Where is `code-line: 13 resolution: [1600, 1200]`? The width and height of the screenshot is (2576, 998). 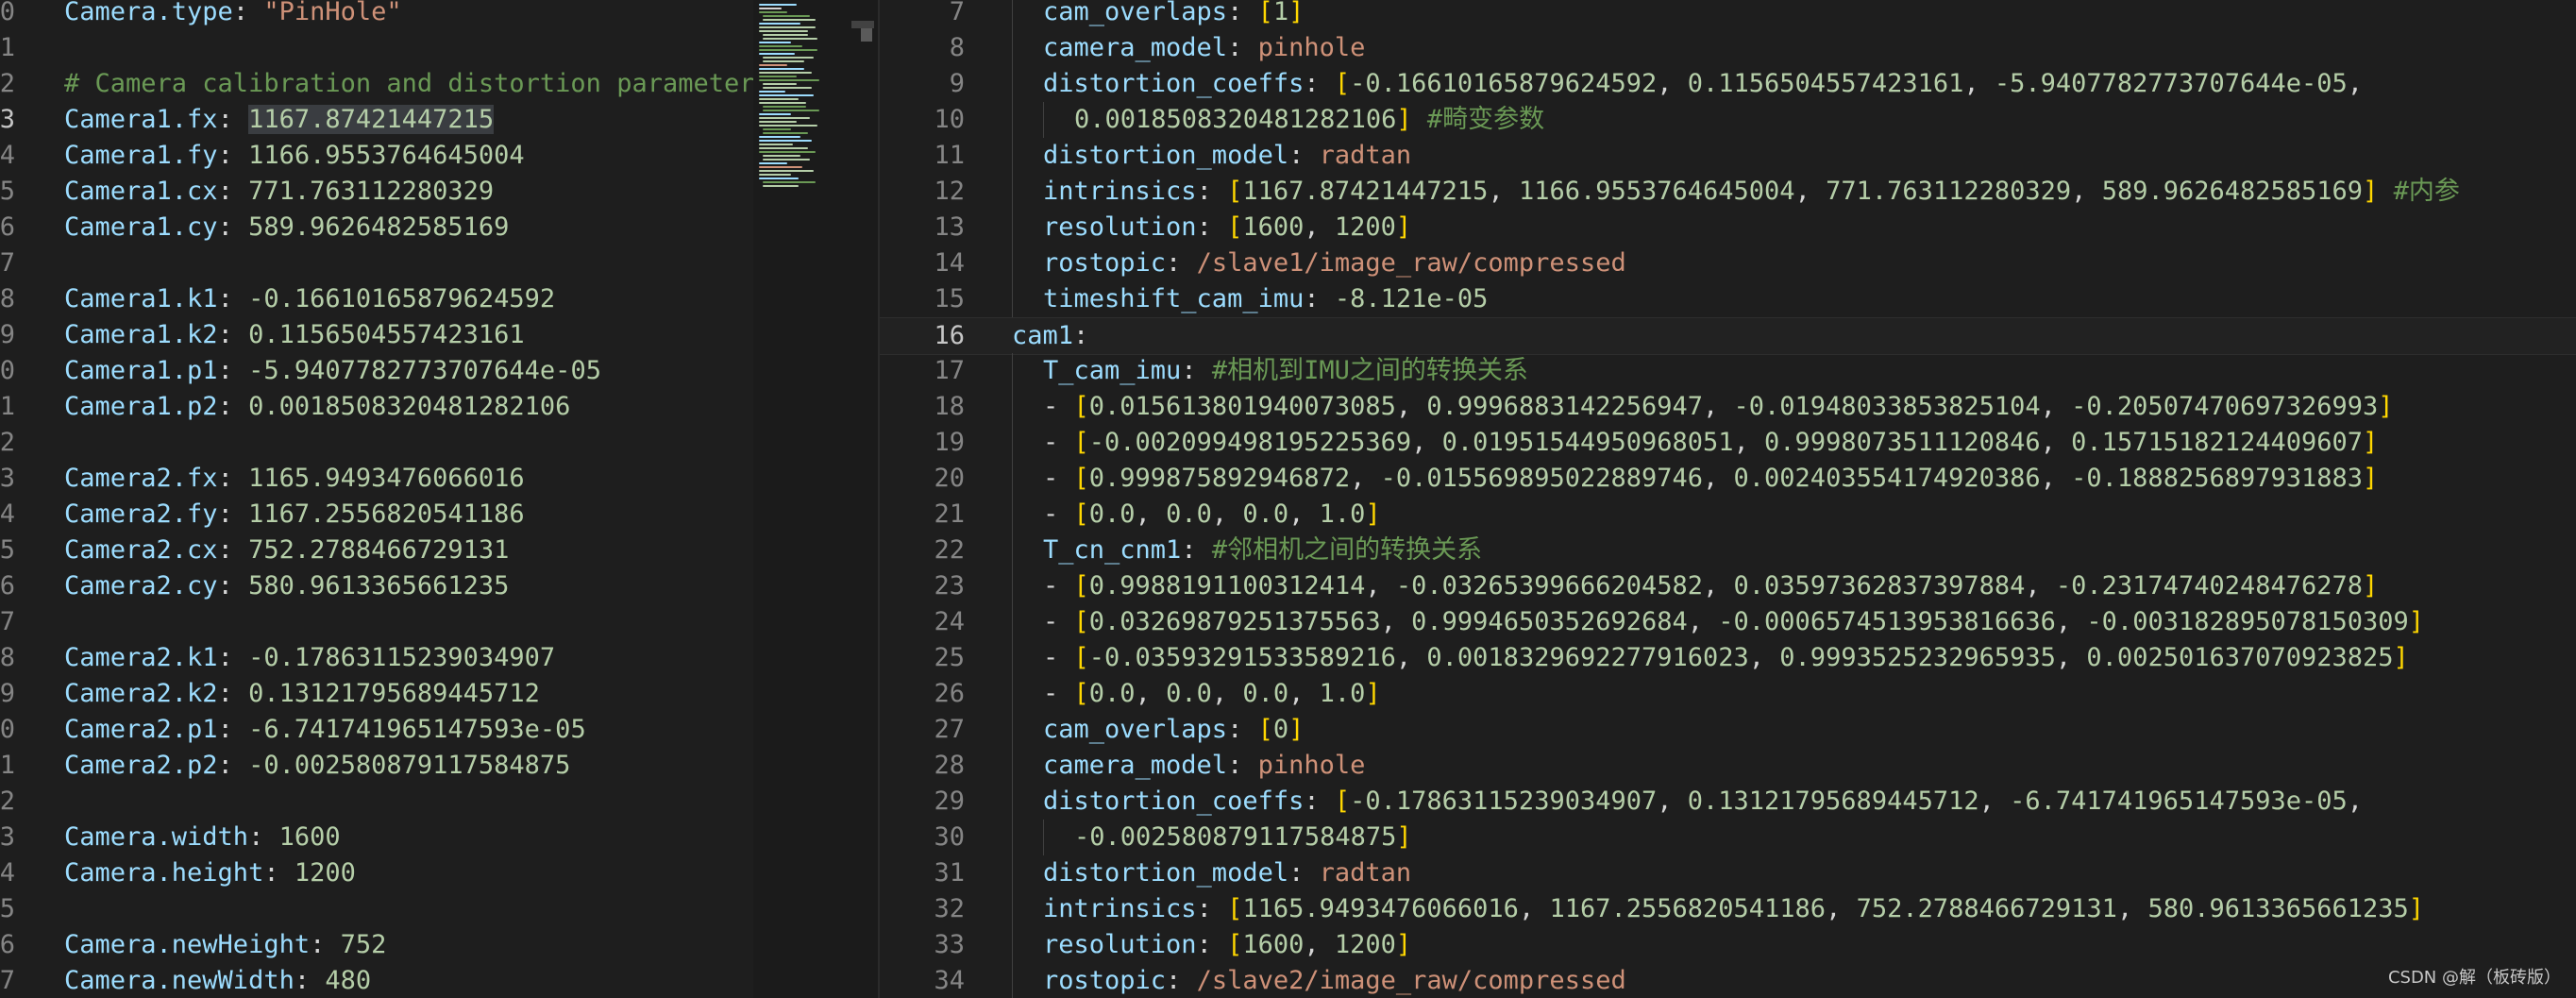
code-line: 13 resolution: [1600, 1200] is located at coordinates (1728, 227).